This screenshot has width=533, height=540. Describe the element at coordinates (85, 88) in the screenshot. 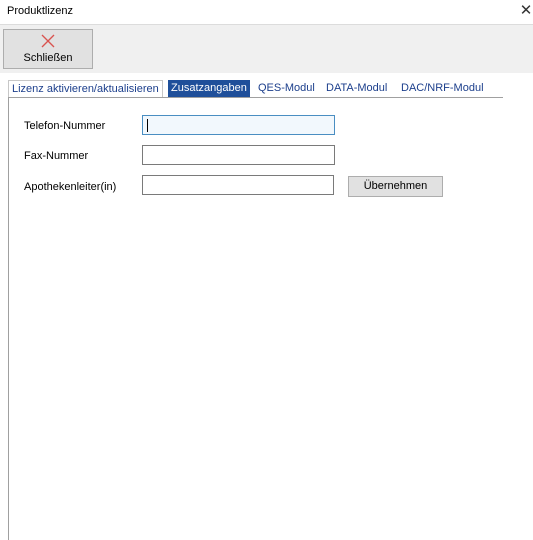

I see `tab-license-activate: Lizenz aktivieren/aktualisieren` at that location.